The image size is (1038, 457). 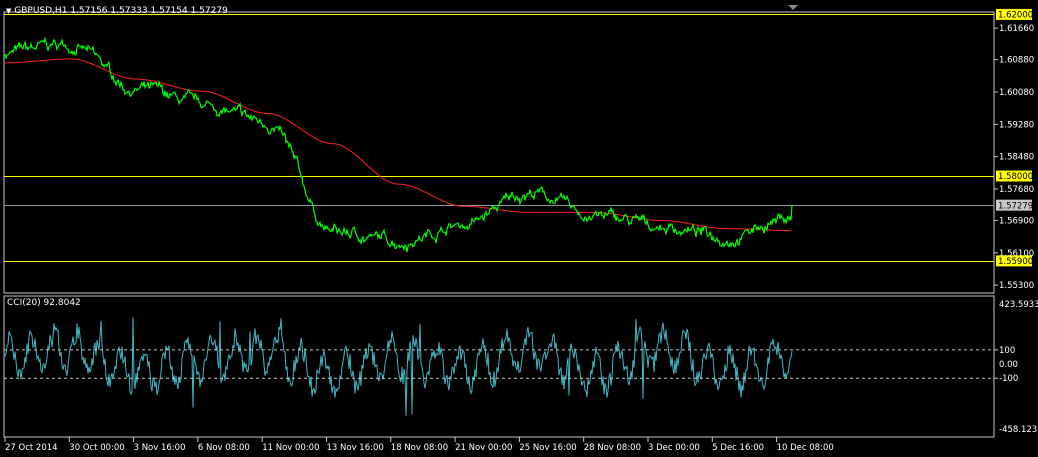 What do you see at coordinates (160, 448) in the screenshot?
I see `time-tick-label: 3 Nov 16:00` at bounding box center [160, 448].